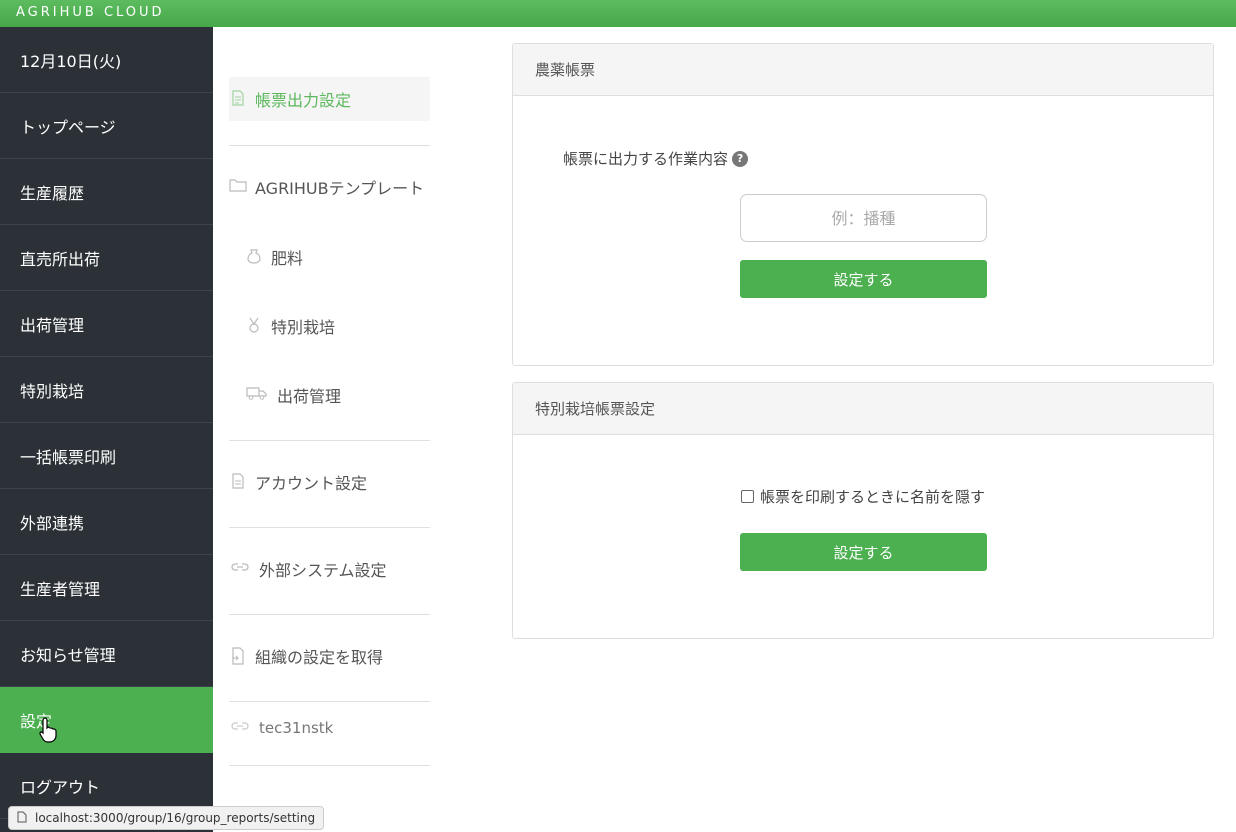 This screenshot has height=832, width=1236. I want to click on page-icon, so click(23, 818).